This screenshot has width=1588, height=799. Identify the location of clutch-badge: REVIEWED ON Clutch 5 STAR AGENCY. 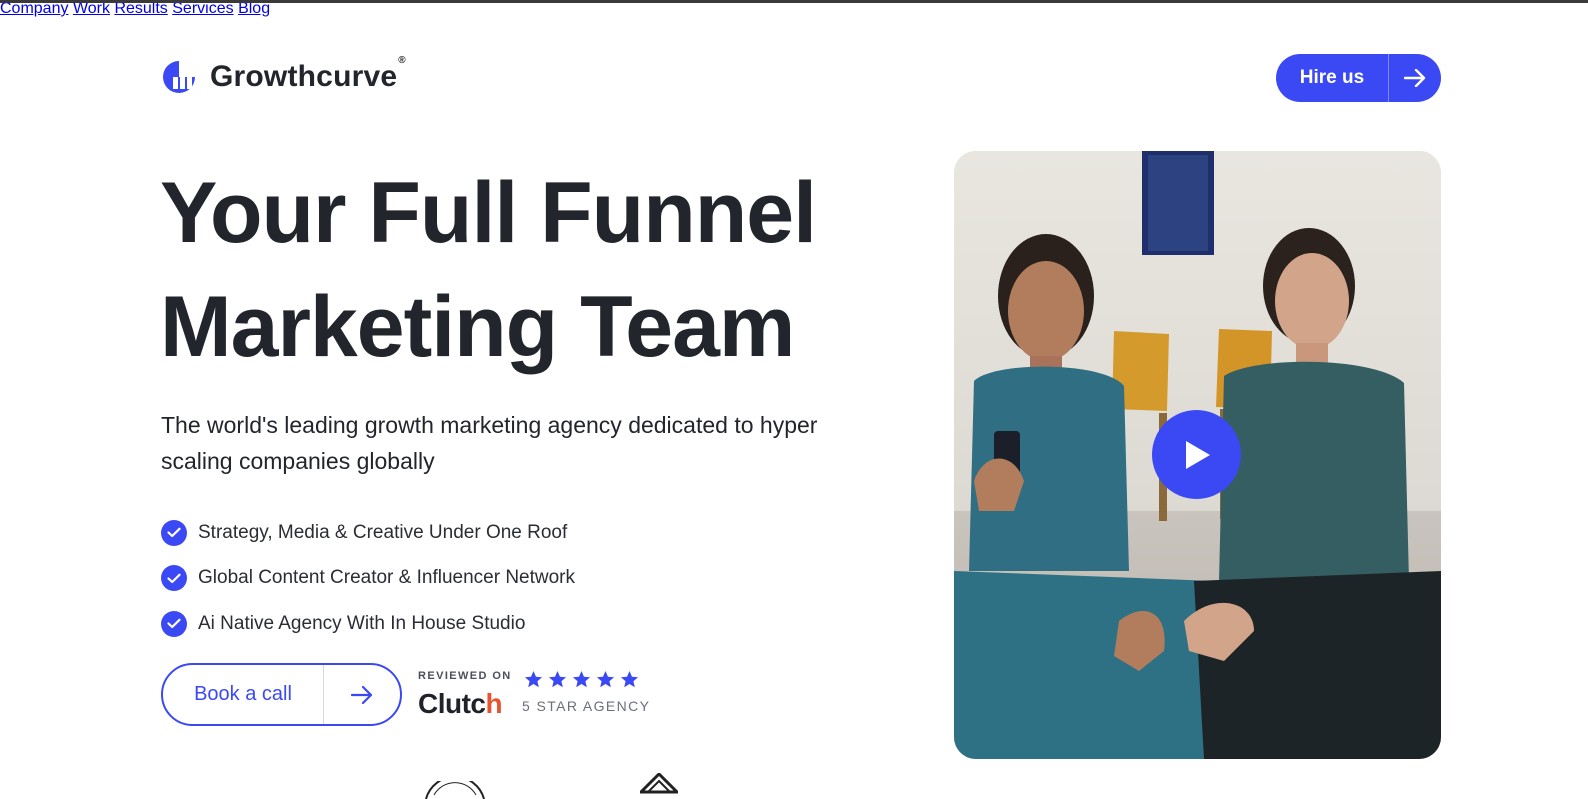
(533, 694).